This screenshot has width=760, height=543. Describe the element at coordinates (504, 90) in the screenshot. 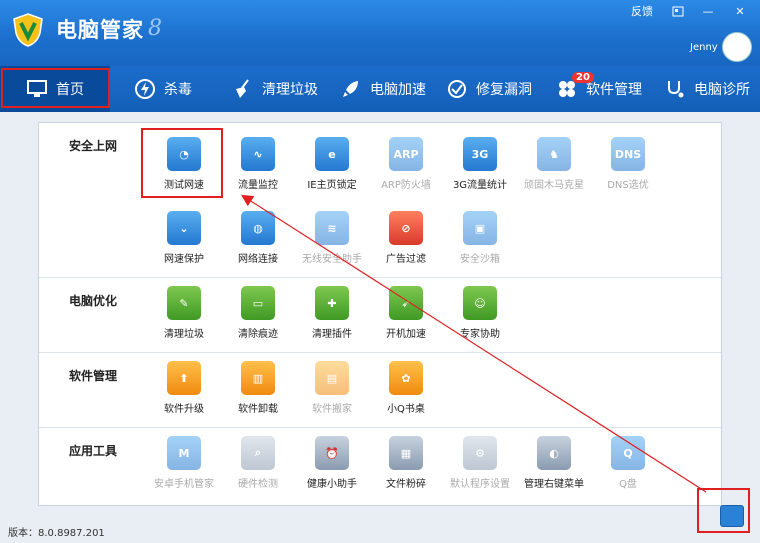

I see `nav-label: 修复漏洞` at that location.